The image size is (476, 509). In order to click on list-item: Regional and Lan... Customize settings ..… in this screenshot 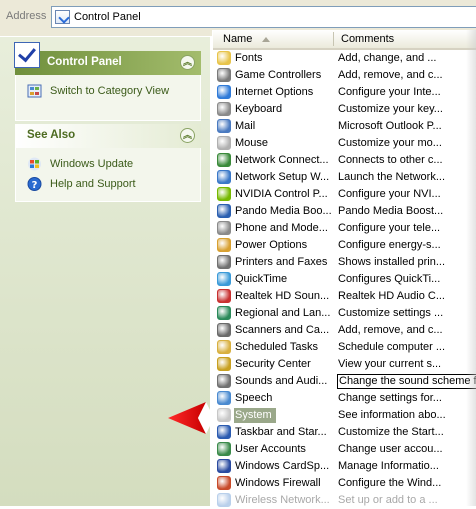, I will do `click(344, 313)`.